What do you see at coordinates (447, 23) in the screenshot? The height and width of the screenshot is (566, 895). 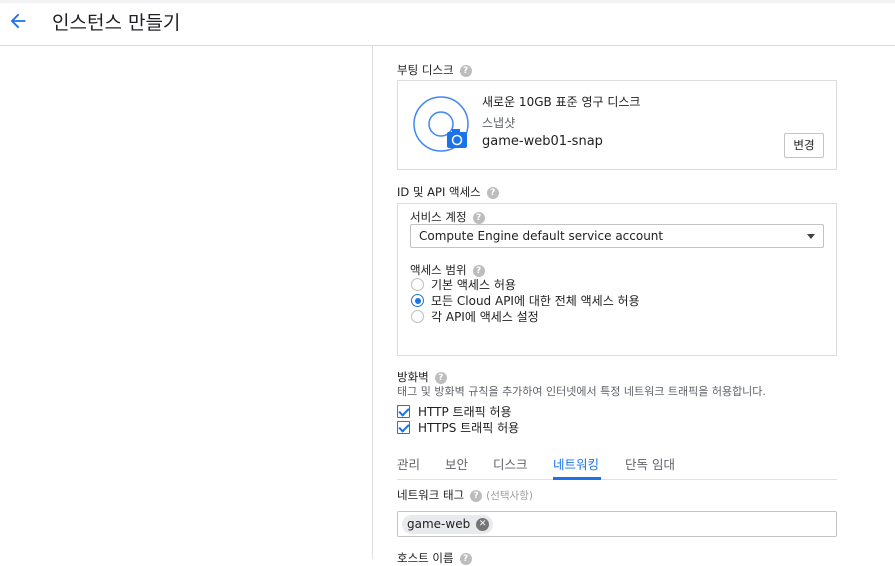 I see `top-bar: 인스턴스 만들기` at bounding box center [447, 23].